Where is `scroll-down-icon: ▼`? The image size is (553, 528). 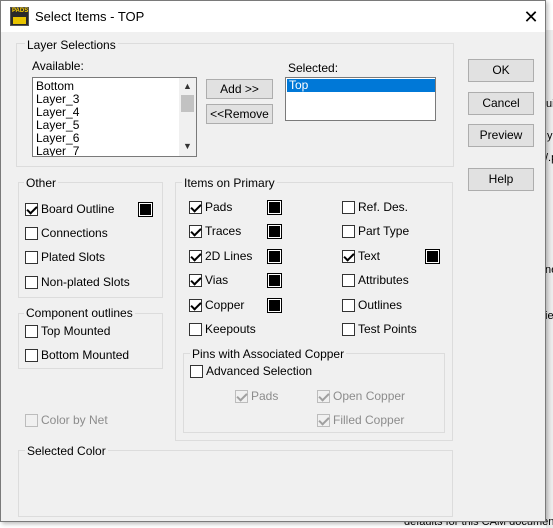 scroll-down-icon: ▼ is located at coordinates (187, 146).